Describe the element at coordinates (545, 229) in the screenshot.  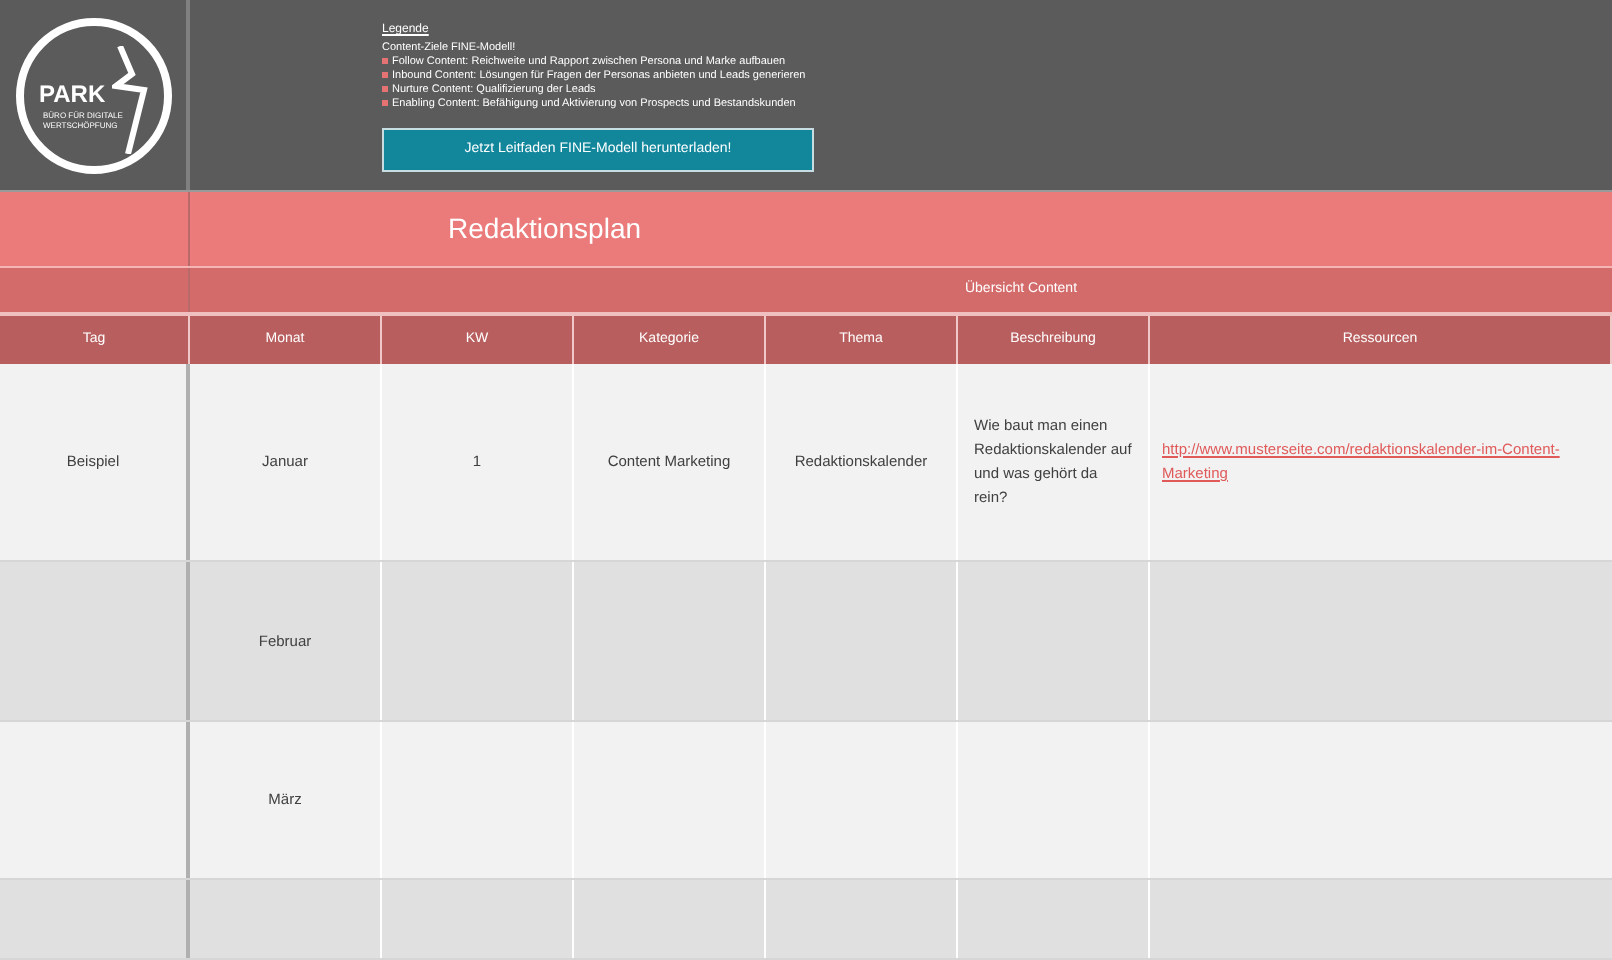
I see `sheet-title: Redaktionsplan` at that location.